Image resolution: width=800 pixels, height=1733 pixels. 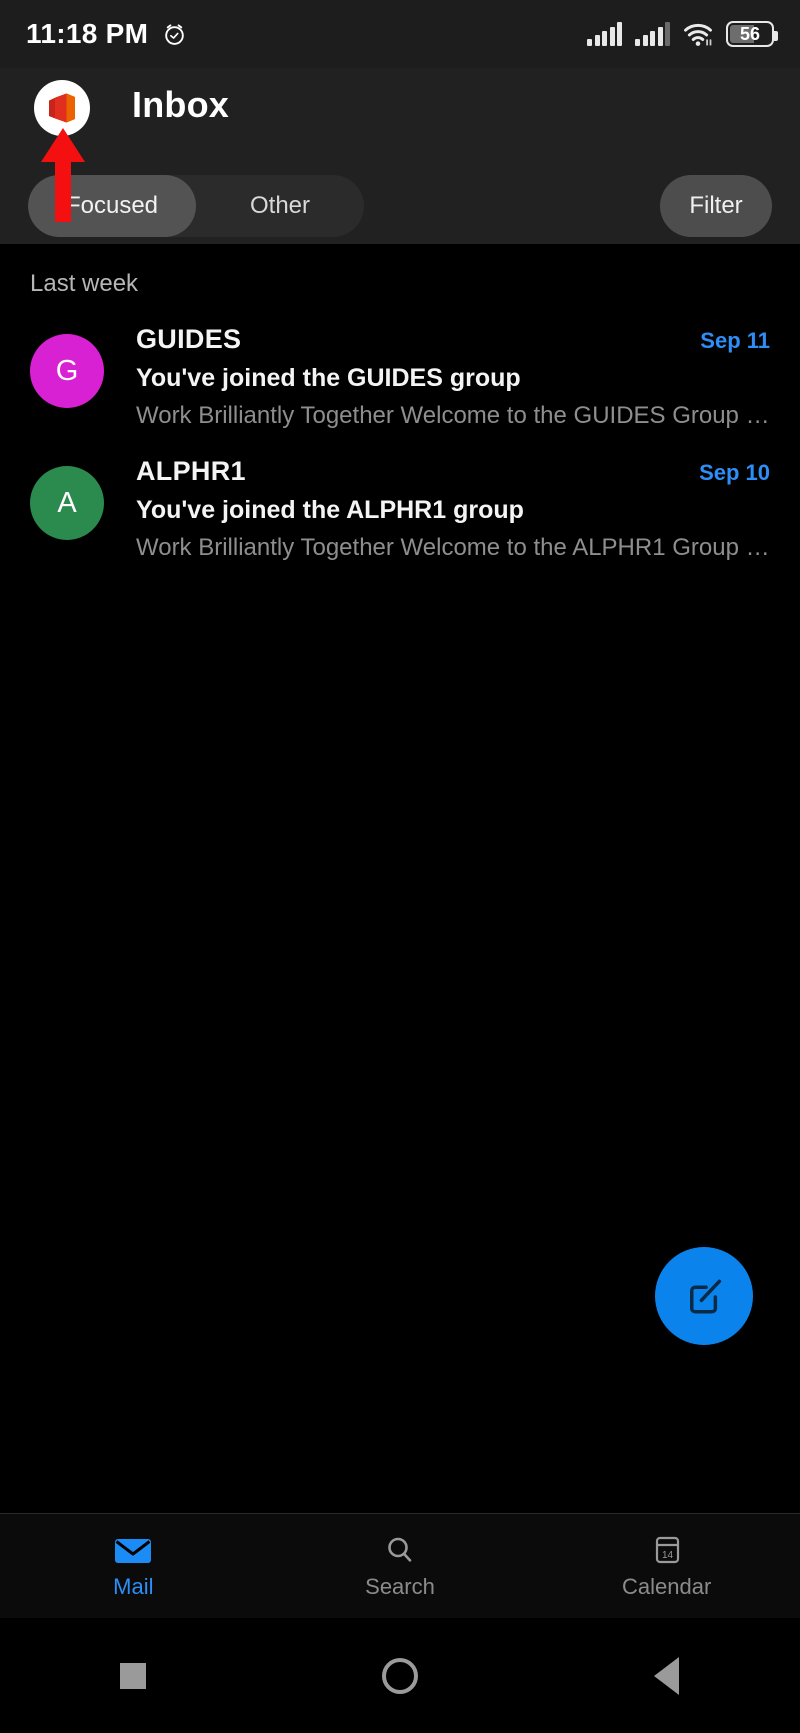 What do you see at coordinates (400, 156) in the screenshot?
I see `app-header: Inbox Focused Other Filter` at bounding box center [400, 156].